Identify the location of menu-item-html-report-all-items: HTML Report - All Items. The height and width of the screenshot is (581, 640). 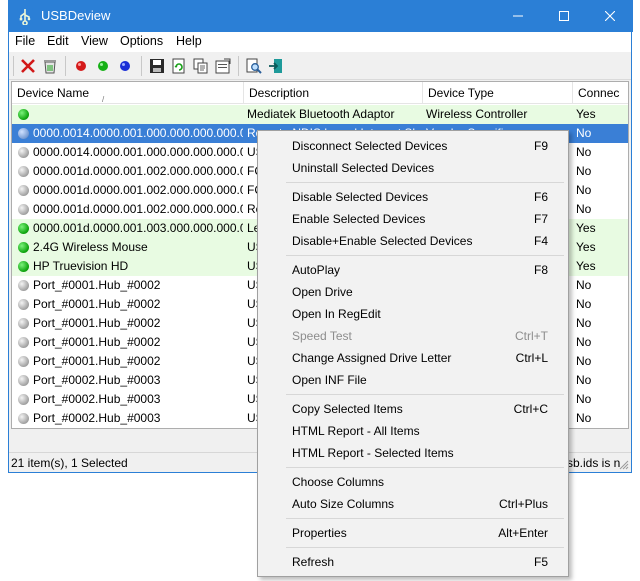
(413, 431).